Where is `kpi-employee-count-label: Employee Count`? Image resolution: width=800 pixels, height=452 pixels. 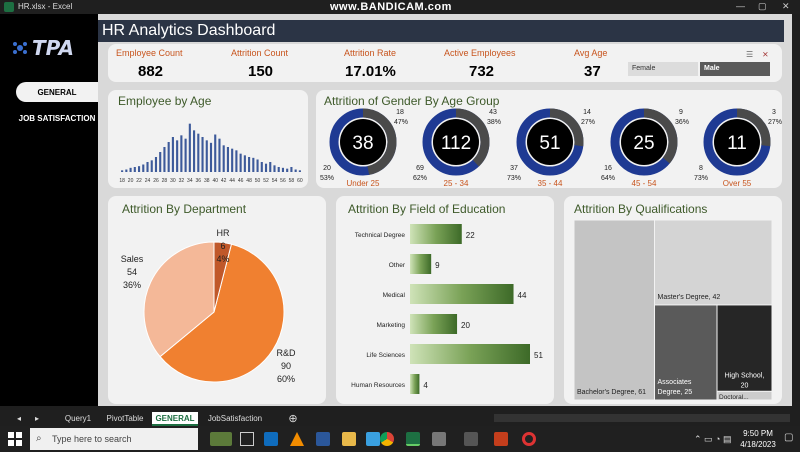
kpi-employee-count-label: Employee Count is located at coordinates (149, 53).